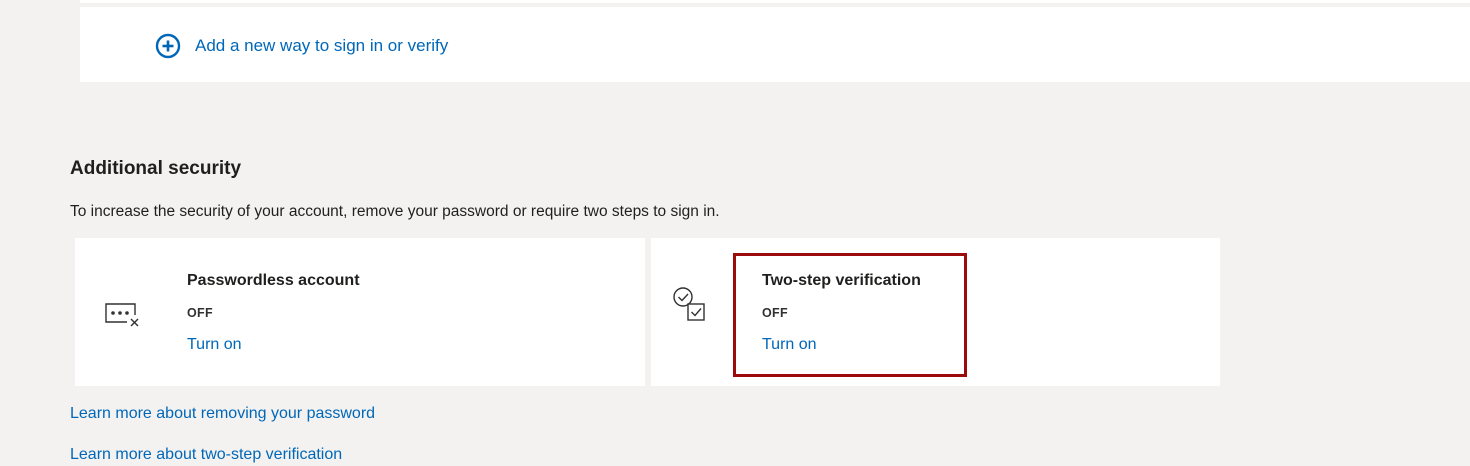 Image resolution: width=1470 pixels, height=466 pixels. Describe the element at coordinates (775, 5) in the screenshot. I see `panel-divider` at that location.